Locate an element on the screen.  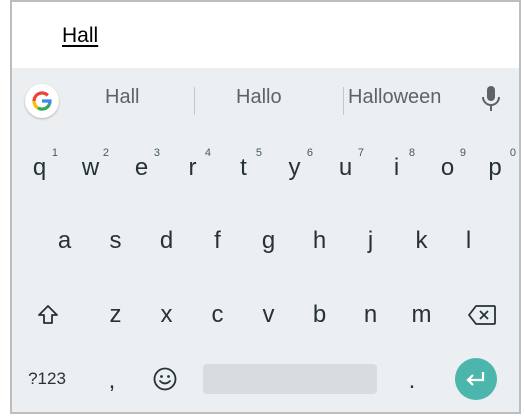
key-g: g is located at coordinates (268, 241).